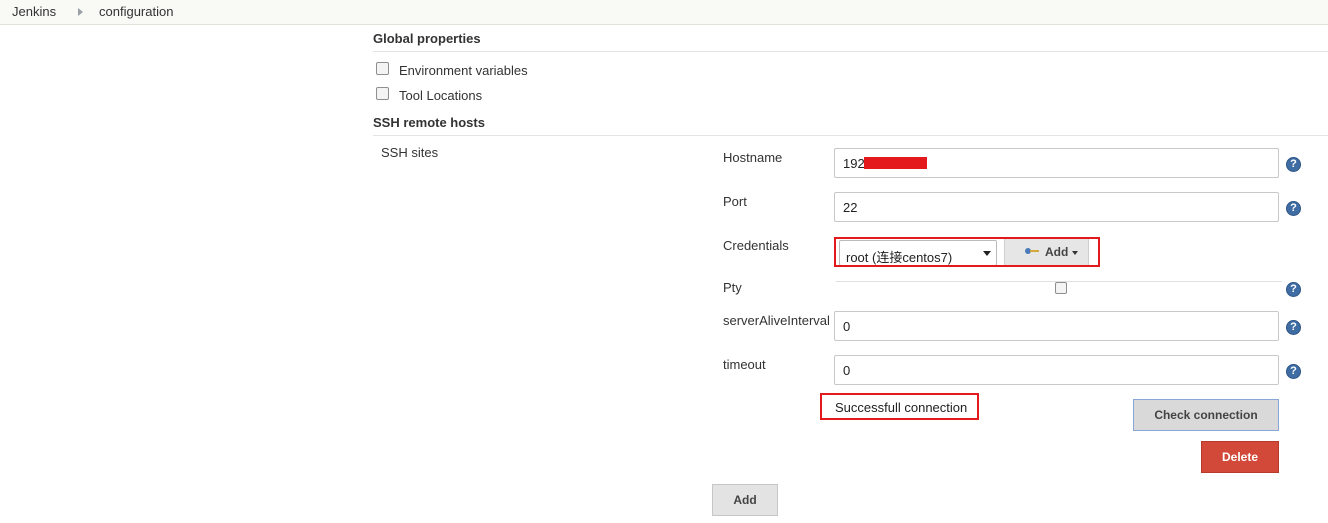  What do you see at coordinates (441, 95) in the screenshot?
I see `tool-locations-label: Tool Locations` at bounding box center [441, 95].